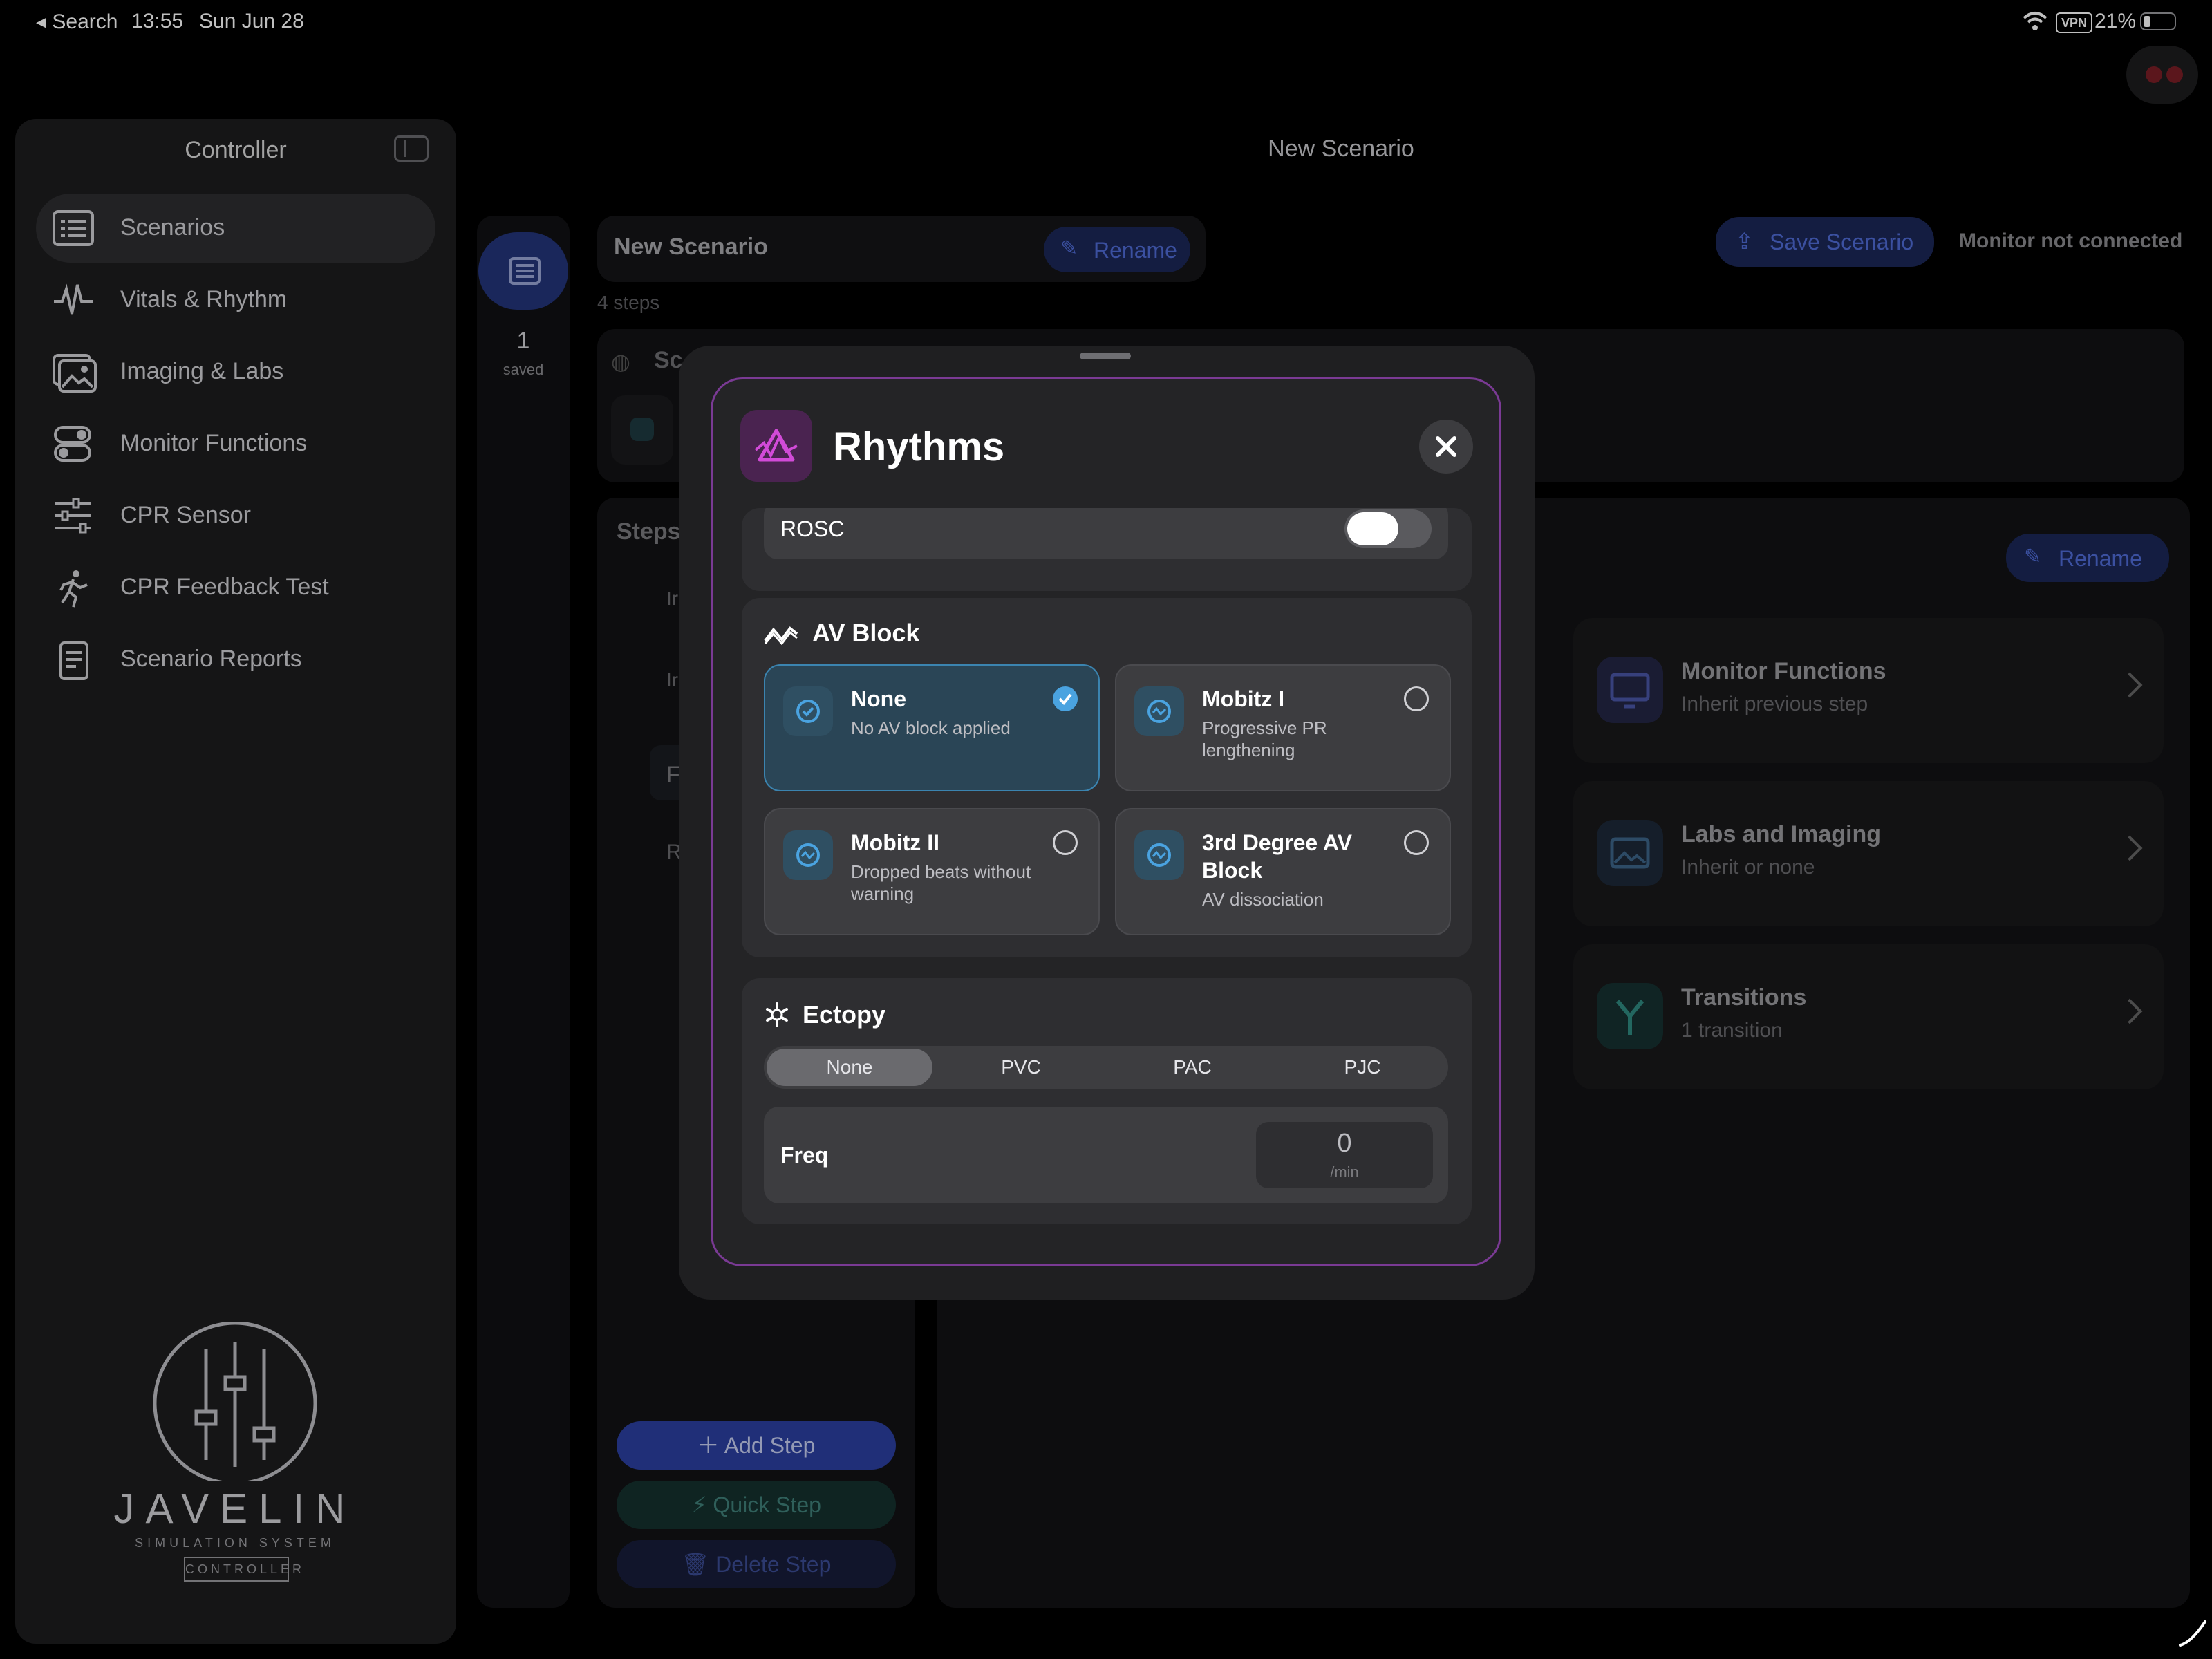 This screenshot has height=1659, width=2212. I want to click on ectopy-title: Ectopy, so click(845, 1014).